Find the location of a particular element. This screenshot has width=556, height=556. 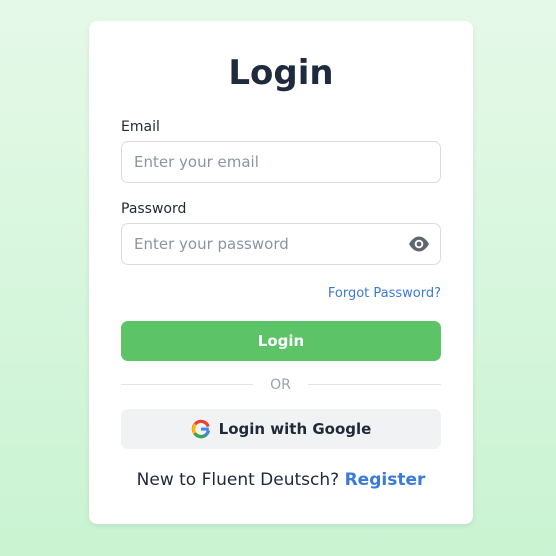

divider-line-right is located at coordinates (374, 384).